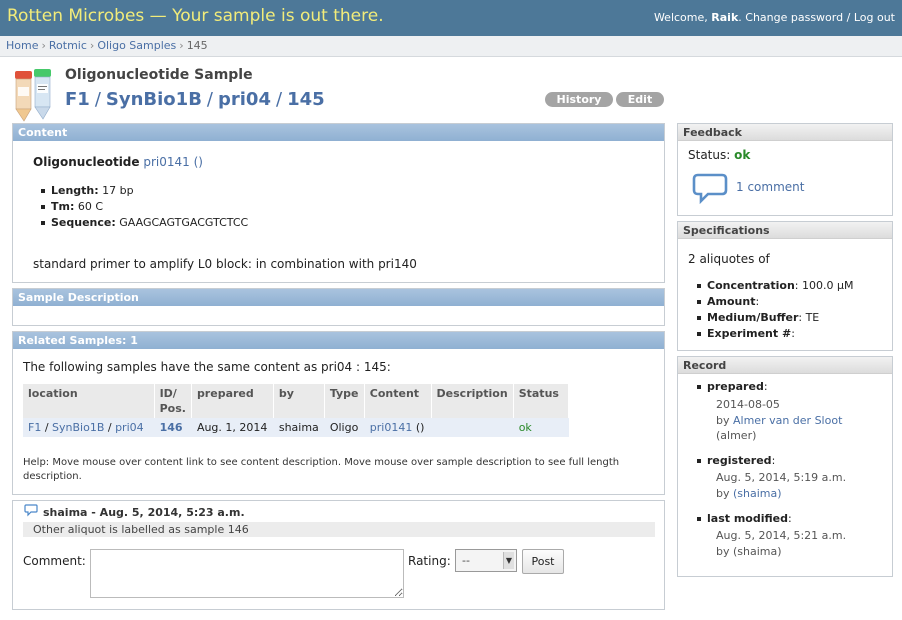 The image size is (902, 620). I want to click on comment-bubble-icon, so click(31, 510).